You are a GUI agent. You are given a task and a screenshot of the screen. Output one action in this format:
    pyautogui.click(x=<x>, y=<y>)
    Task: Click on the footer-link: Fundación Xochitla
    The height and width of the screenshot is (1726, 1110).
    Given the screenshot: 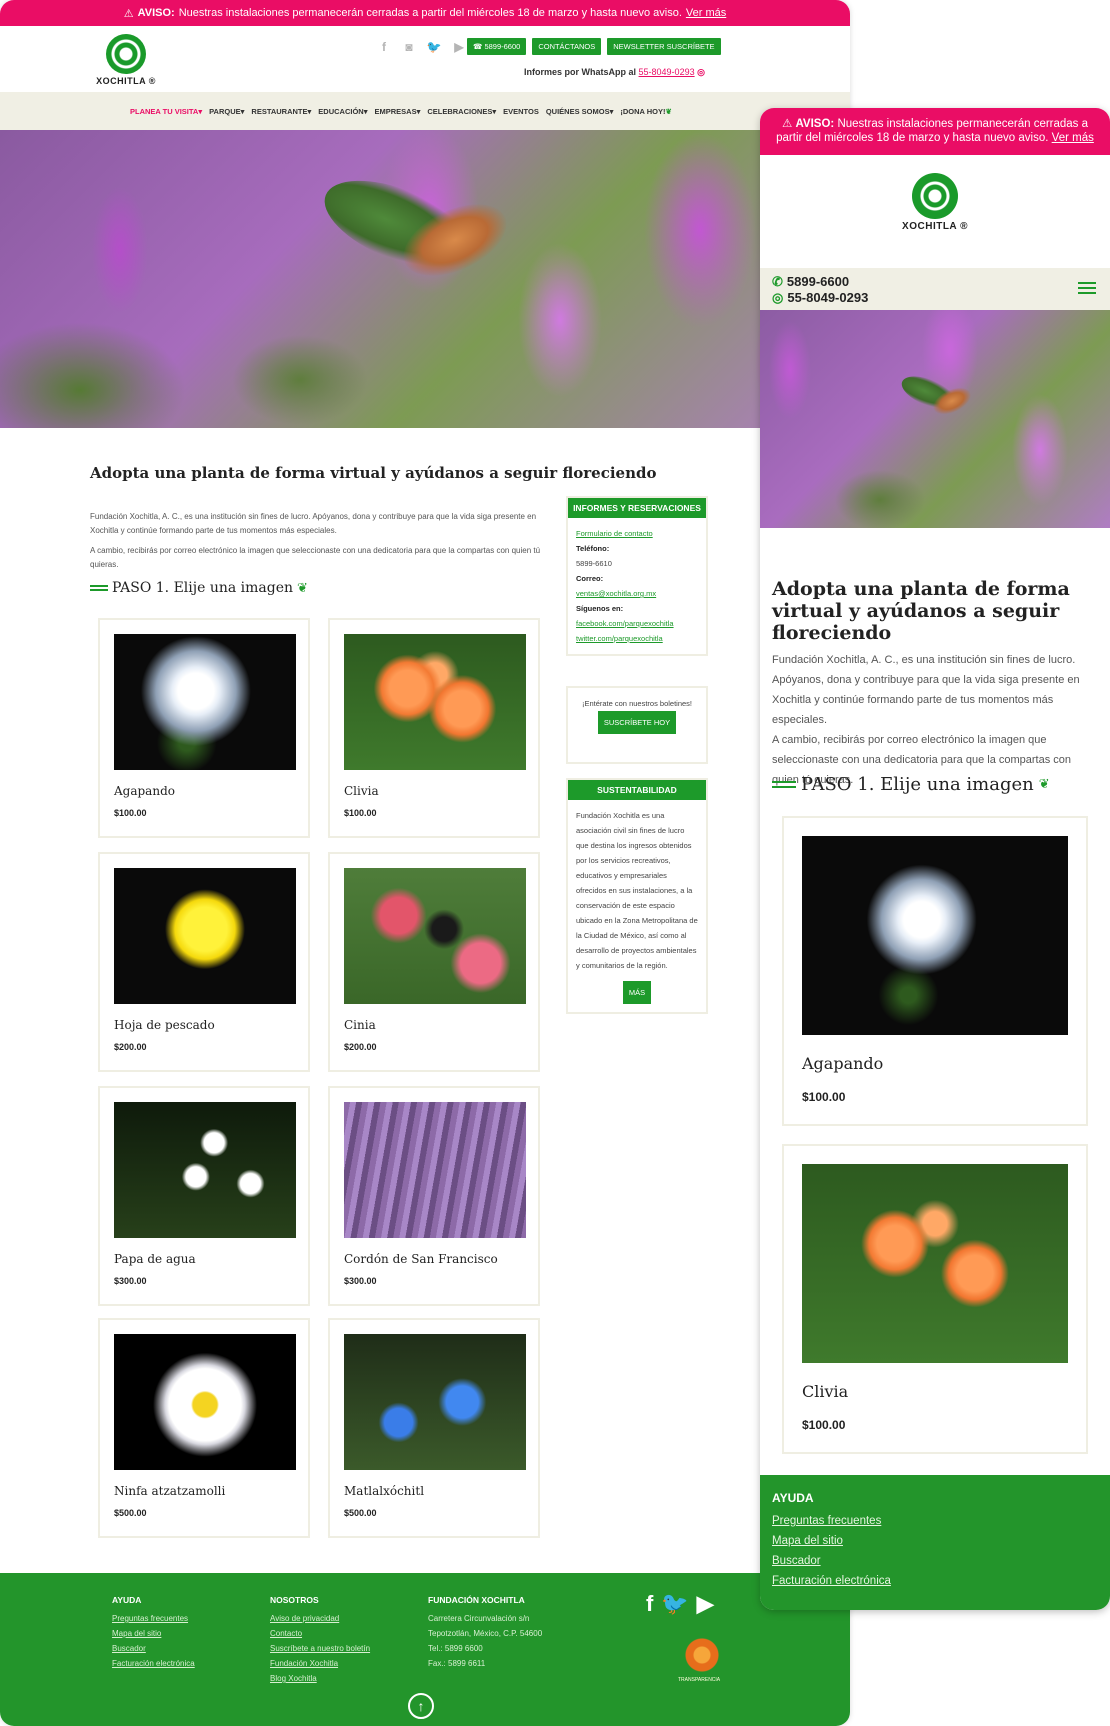 What is the action you would take?
    pyautogui.click(x=320, y=1663)
    